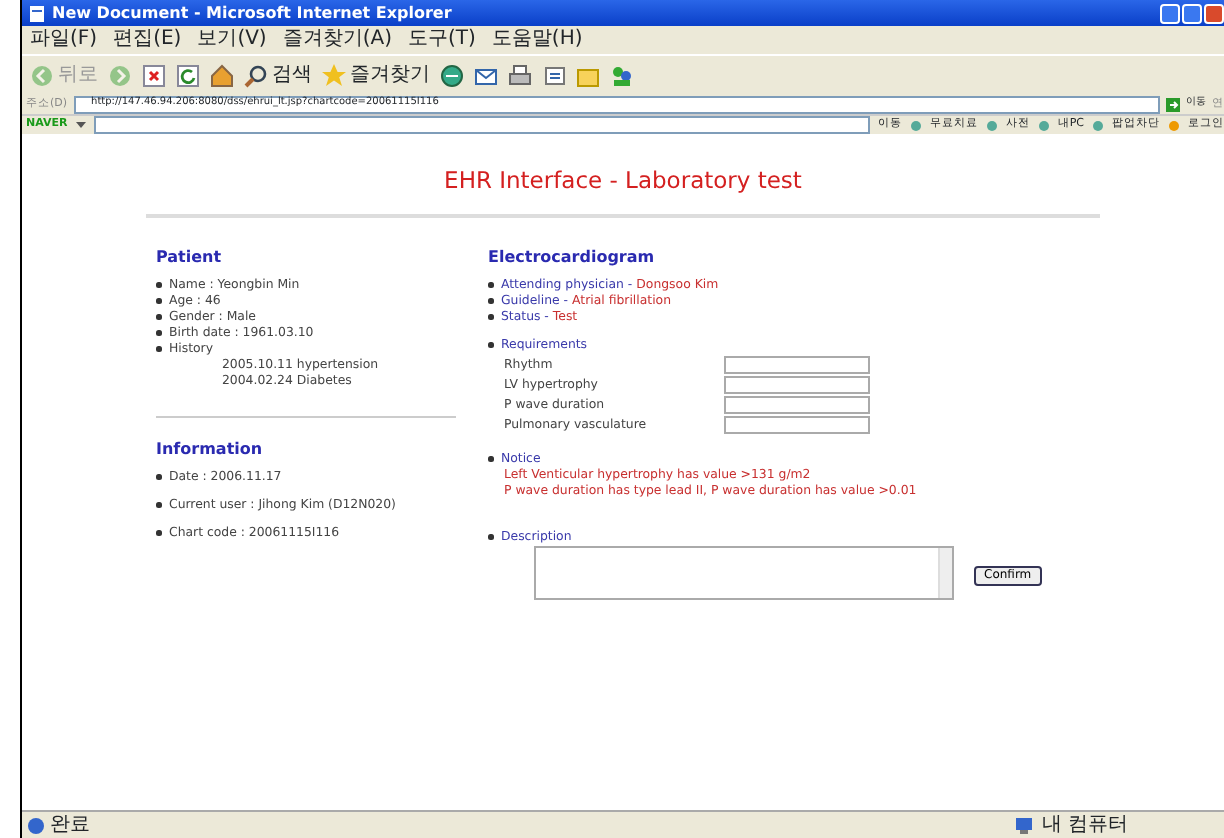 The image size is (1224, 838). What do you see at coordinates (252, 13) in the screenshot?
I see `window-title: New Document - Microsoft Internet Explorer` at bounding box center [252, 13].